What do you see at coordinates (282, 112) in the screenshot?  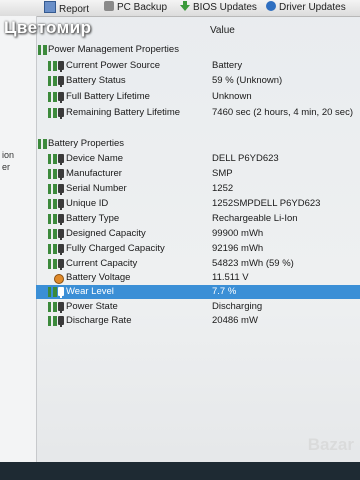 I see `property-value: 7460 sec (2 hours, 4 min, 20 sec)` at bounding box center [282, 112].